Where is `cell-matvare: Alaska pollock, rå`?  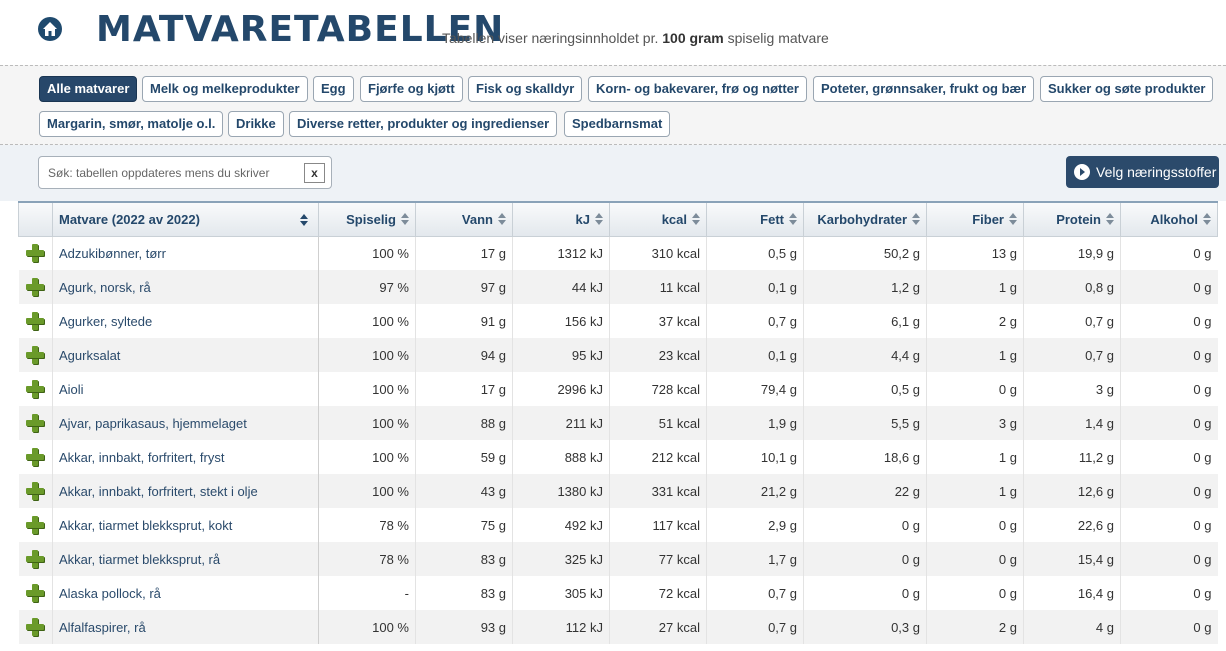
cell-matvare: Alaska pollock, rå is located at coordinates (185, 593).